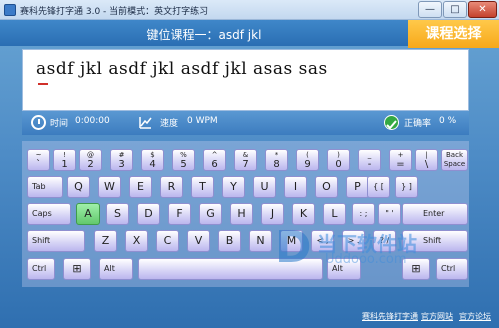 The image size is (499, 328). I want to click on key-n: N, so click(260, 241).